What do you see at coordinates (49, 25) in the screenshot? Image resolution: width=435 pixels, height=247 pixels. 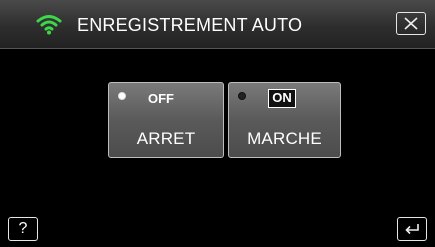 I see `wifi-icon` at bounding box center [49, 25].